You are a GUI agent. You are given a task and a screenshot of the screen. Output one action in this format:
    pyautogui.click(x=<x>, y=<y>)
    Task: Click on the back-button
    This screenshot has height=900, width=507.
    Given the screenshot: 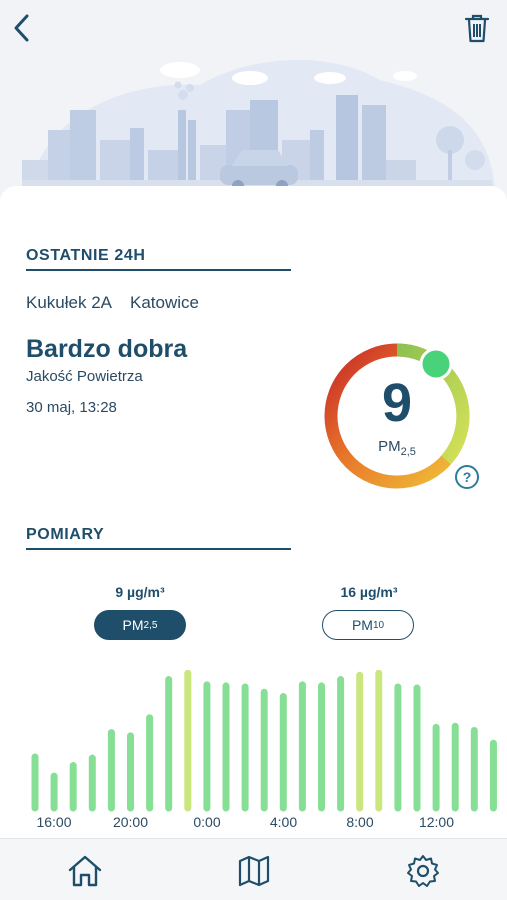 What is the action you would take?
    pyautogui.click(x=22, y=28)
    